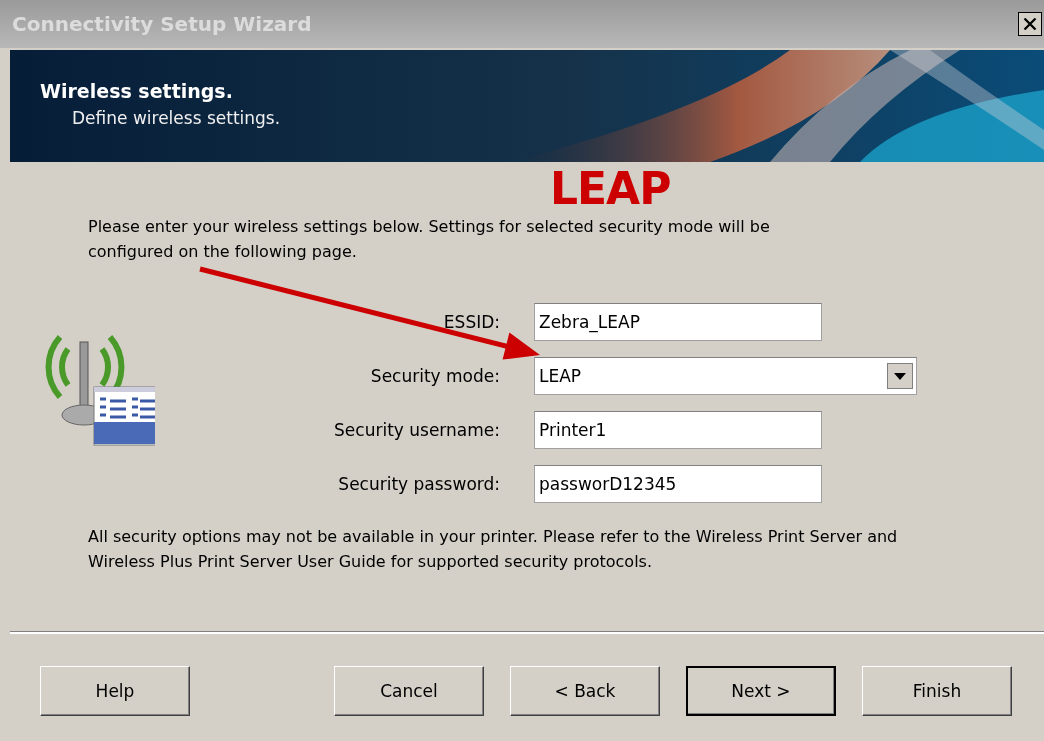 This screenshot has width=1044, height=741. What do you see at coordinates (177, 118) in the screenshot?
I see `page-subtitle: Define wireless settings.` at bounding box center [177, 118].